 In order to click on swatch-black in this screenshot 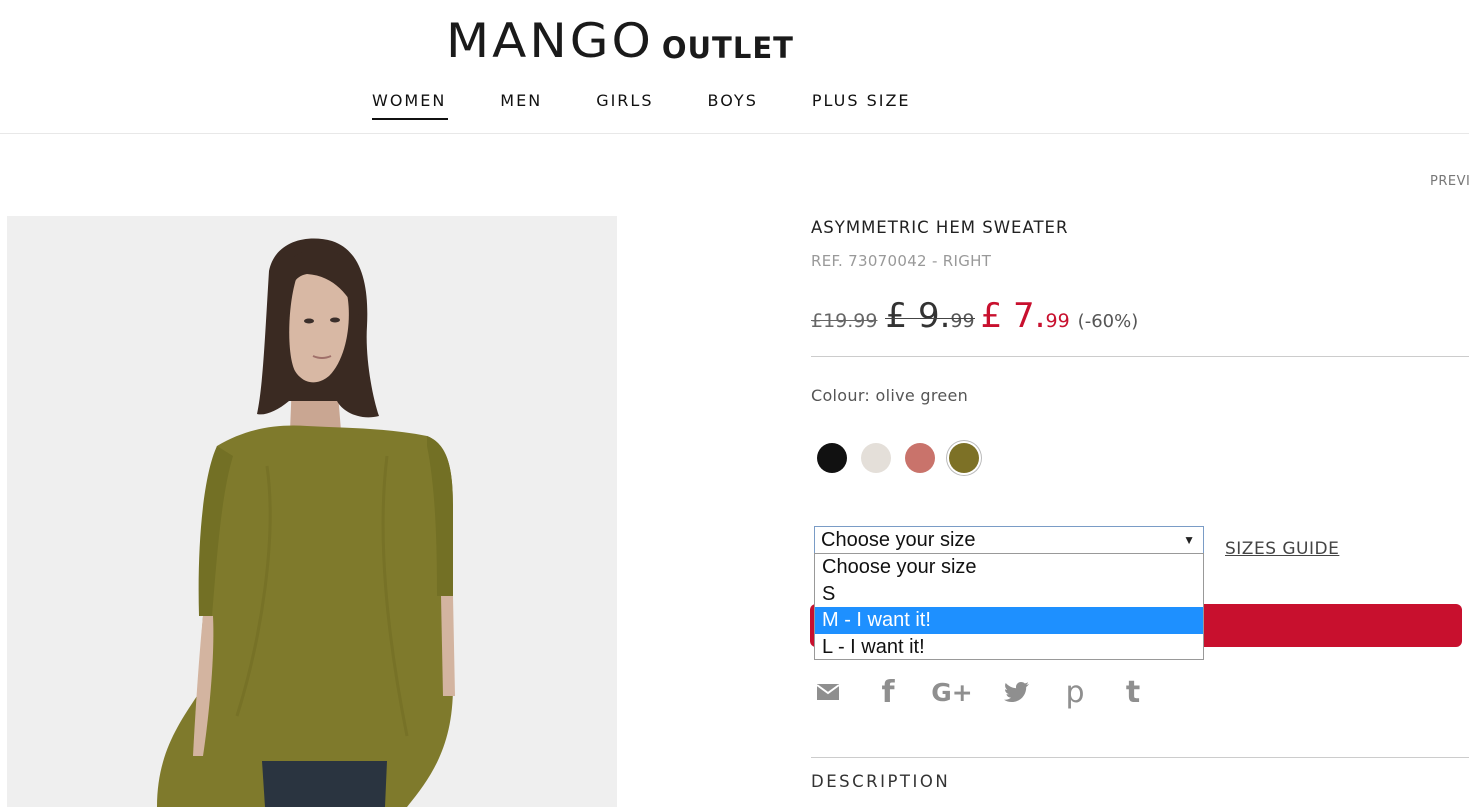, I will do `click(832, 458)`.